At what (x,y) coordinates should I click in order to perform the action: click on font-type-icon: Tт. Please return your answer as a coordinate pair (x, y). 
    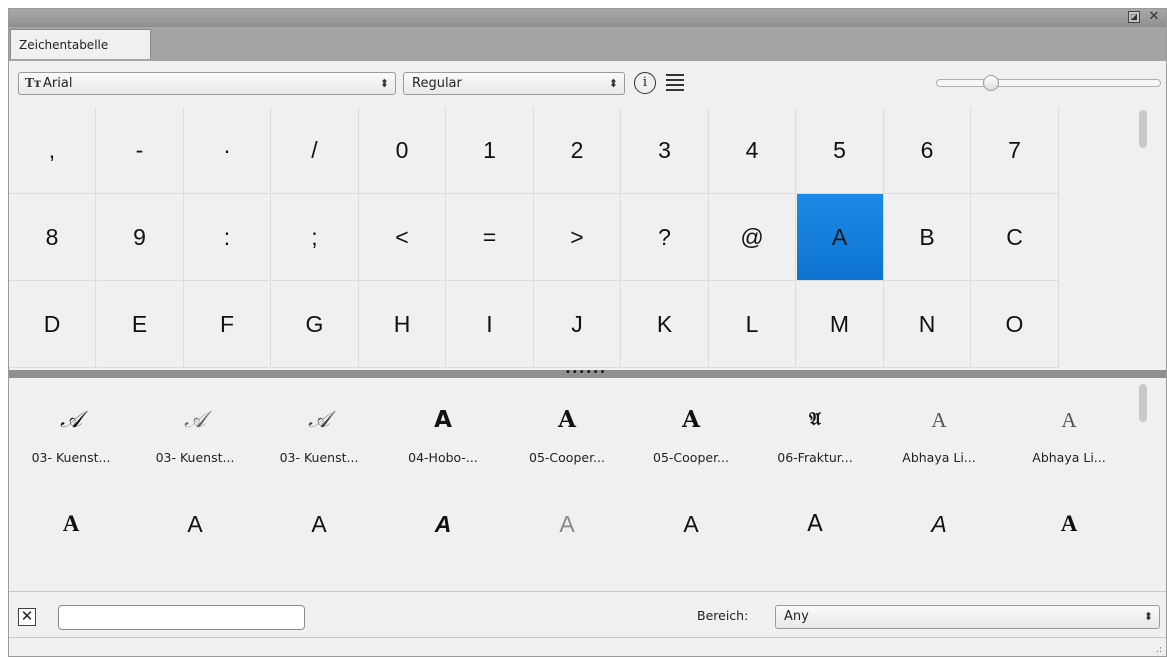
    Looking at the image, I should click on (33, 83).